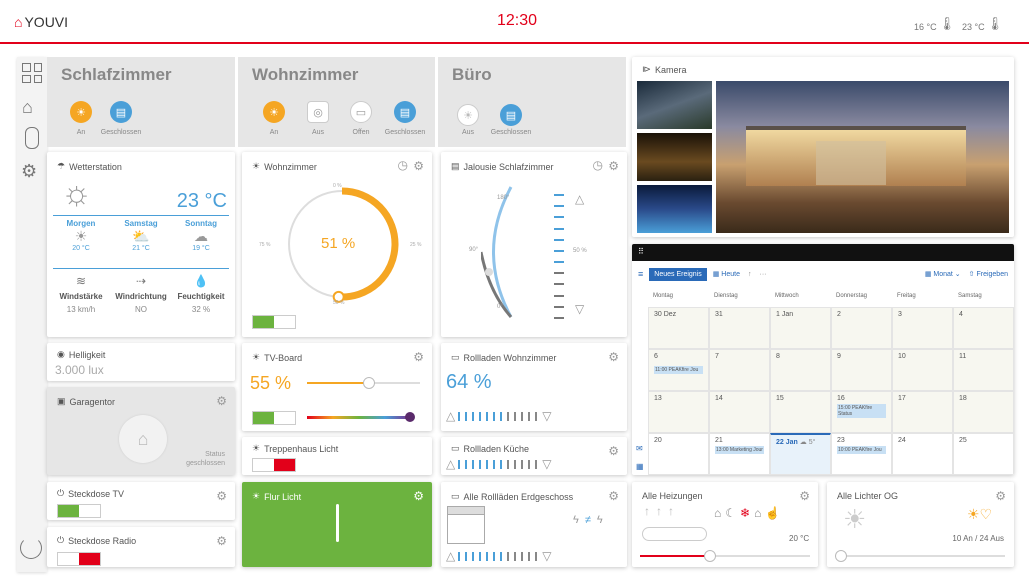 The height and width of the screenshot is (581, 1029). I want to click on clock-display: 12:30, so click(517, 20).